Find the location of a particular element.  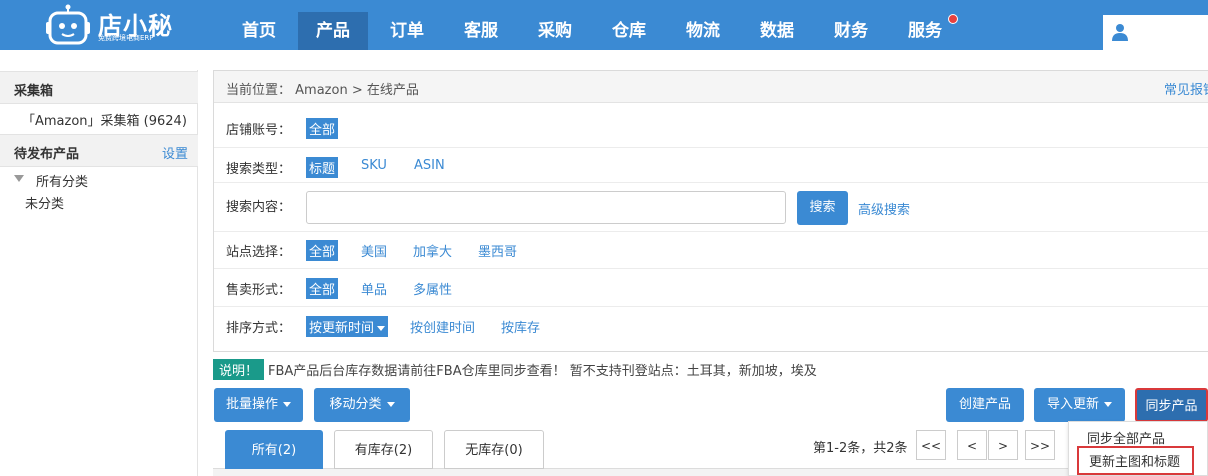

logo-subtitle: 免费跨境电商ERP is located at coordinates (126, 38).